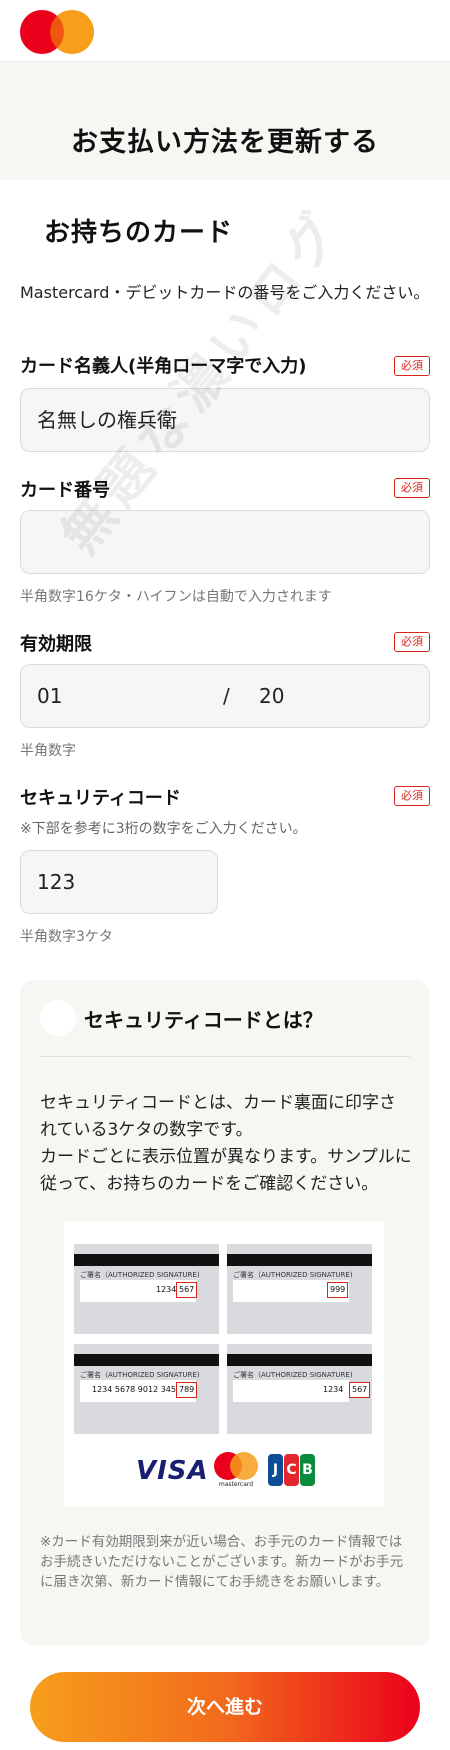 The width and height of the screenshot is (450, 1750). Describe the element at coordinates (137, 1389) in the screenshot. I see `card-number-sample: 1234 5678 9012 3456` at that location.